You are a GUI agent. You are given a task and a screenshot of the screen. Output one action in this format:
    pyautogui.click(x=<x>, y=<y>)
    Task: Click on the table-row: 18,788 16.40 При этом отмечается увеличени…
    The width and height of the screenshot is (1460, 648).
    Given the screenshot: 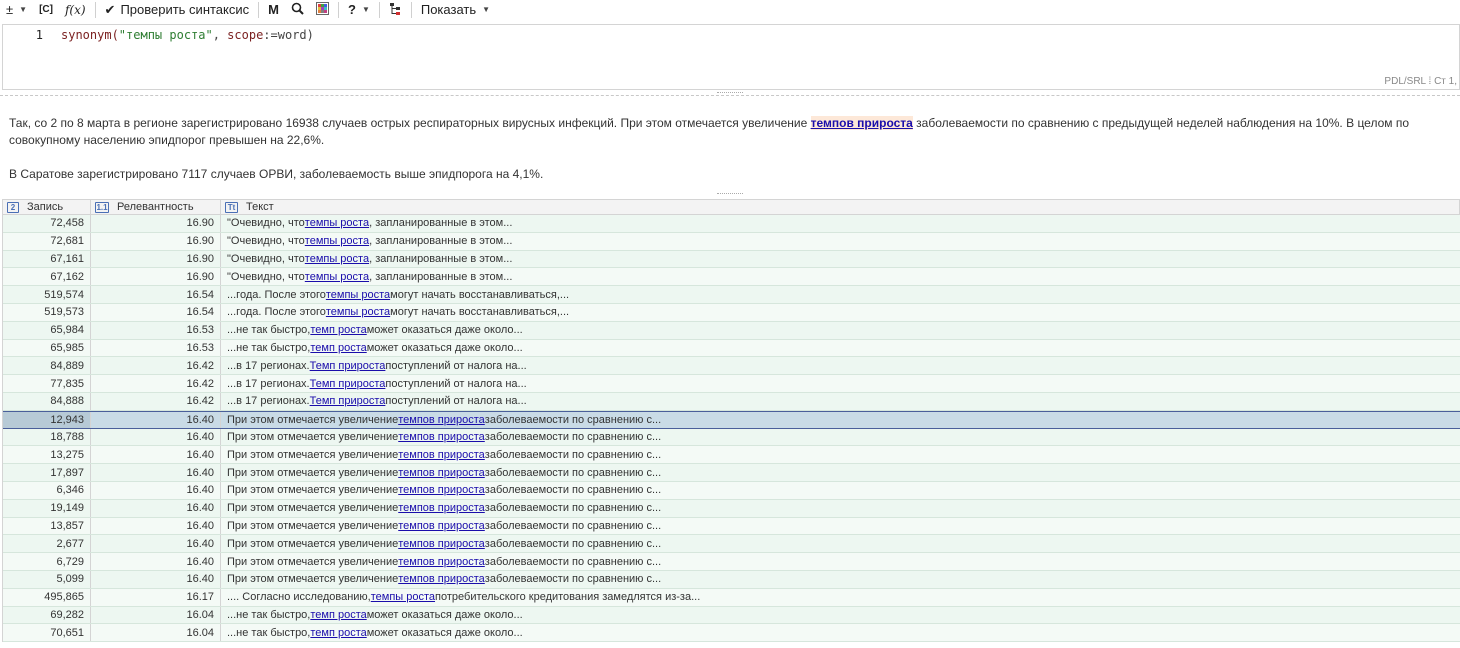 What is the action you would take?
    pyautogui.click(x=731, y=437)
    